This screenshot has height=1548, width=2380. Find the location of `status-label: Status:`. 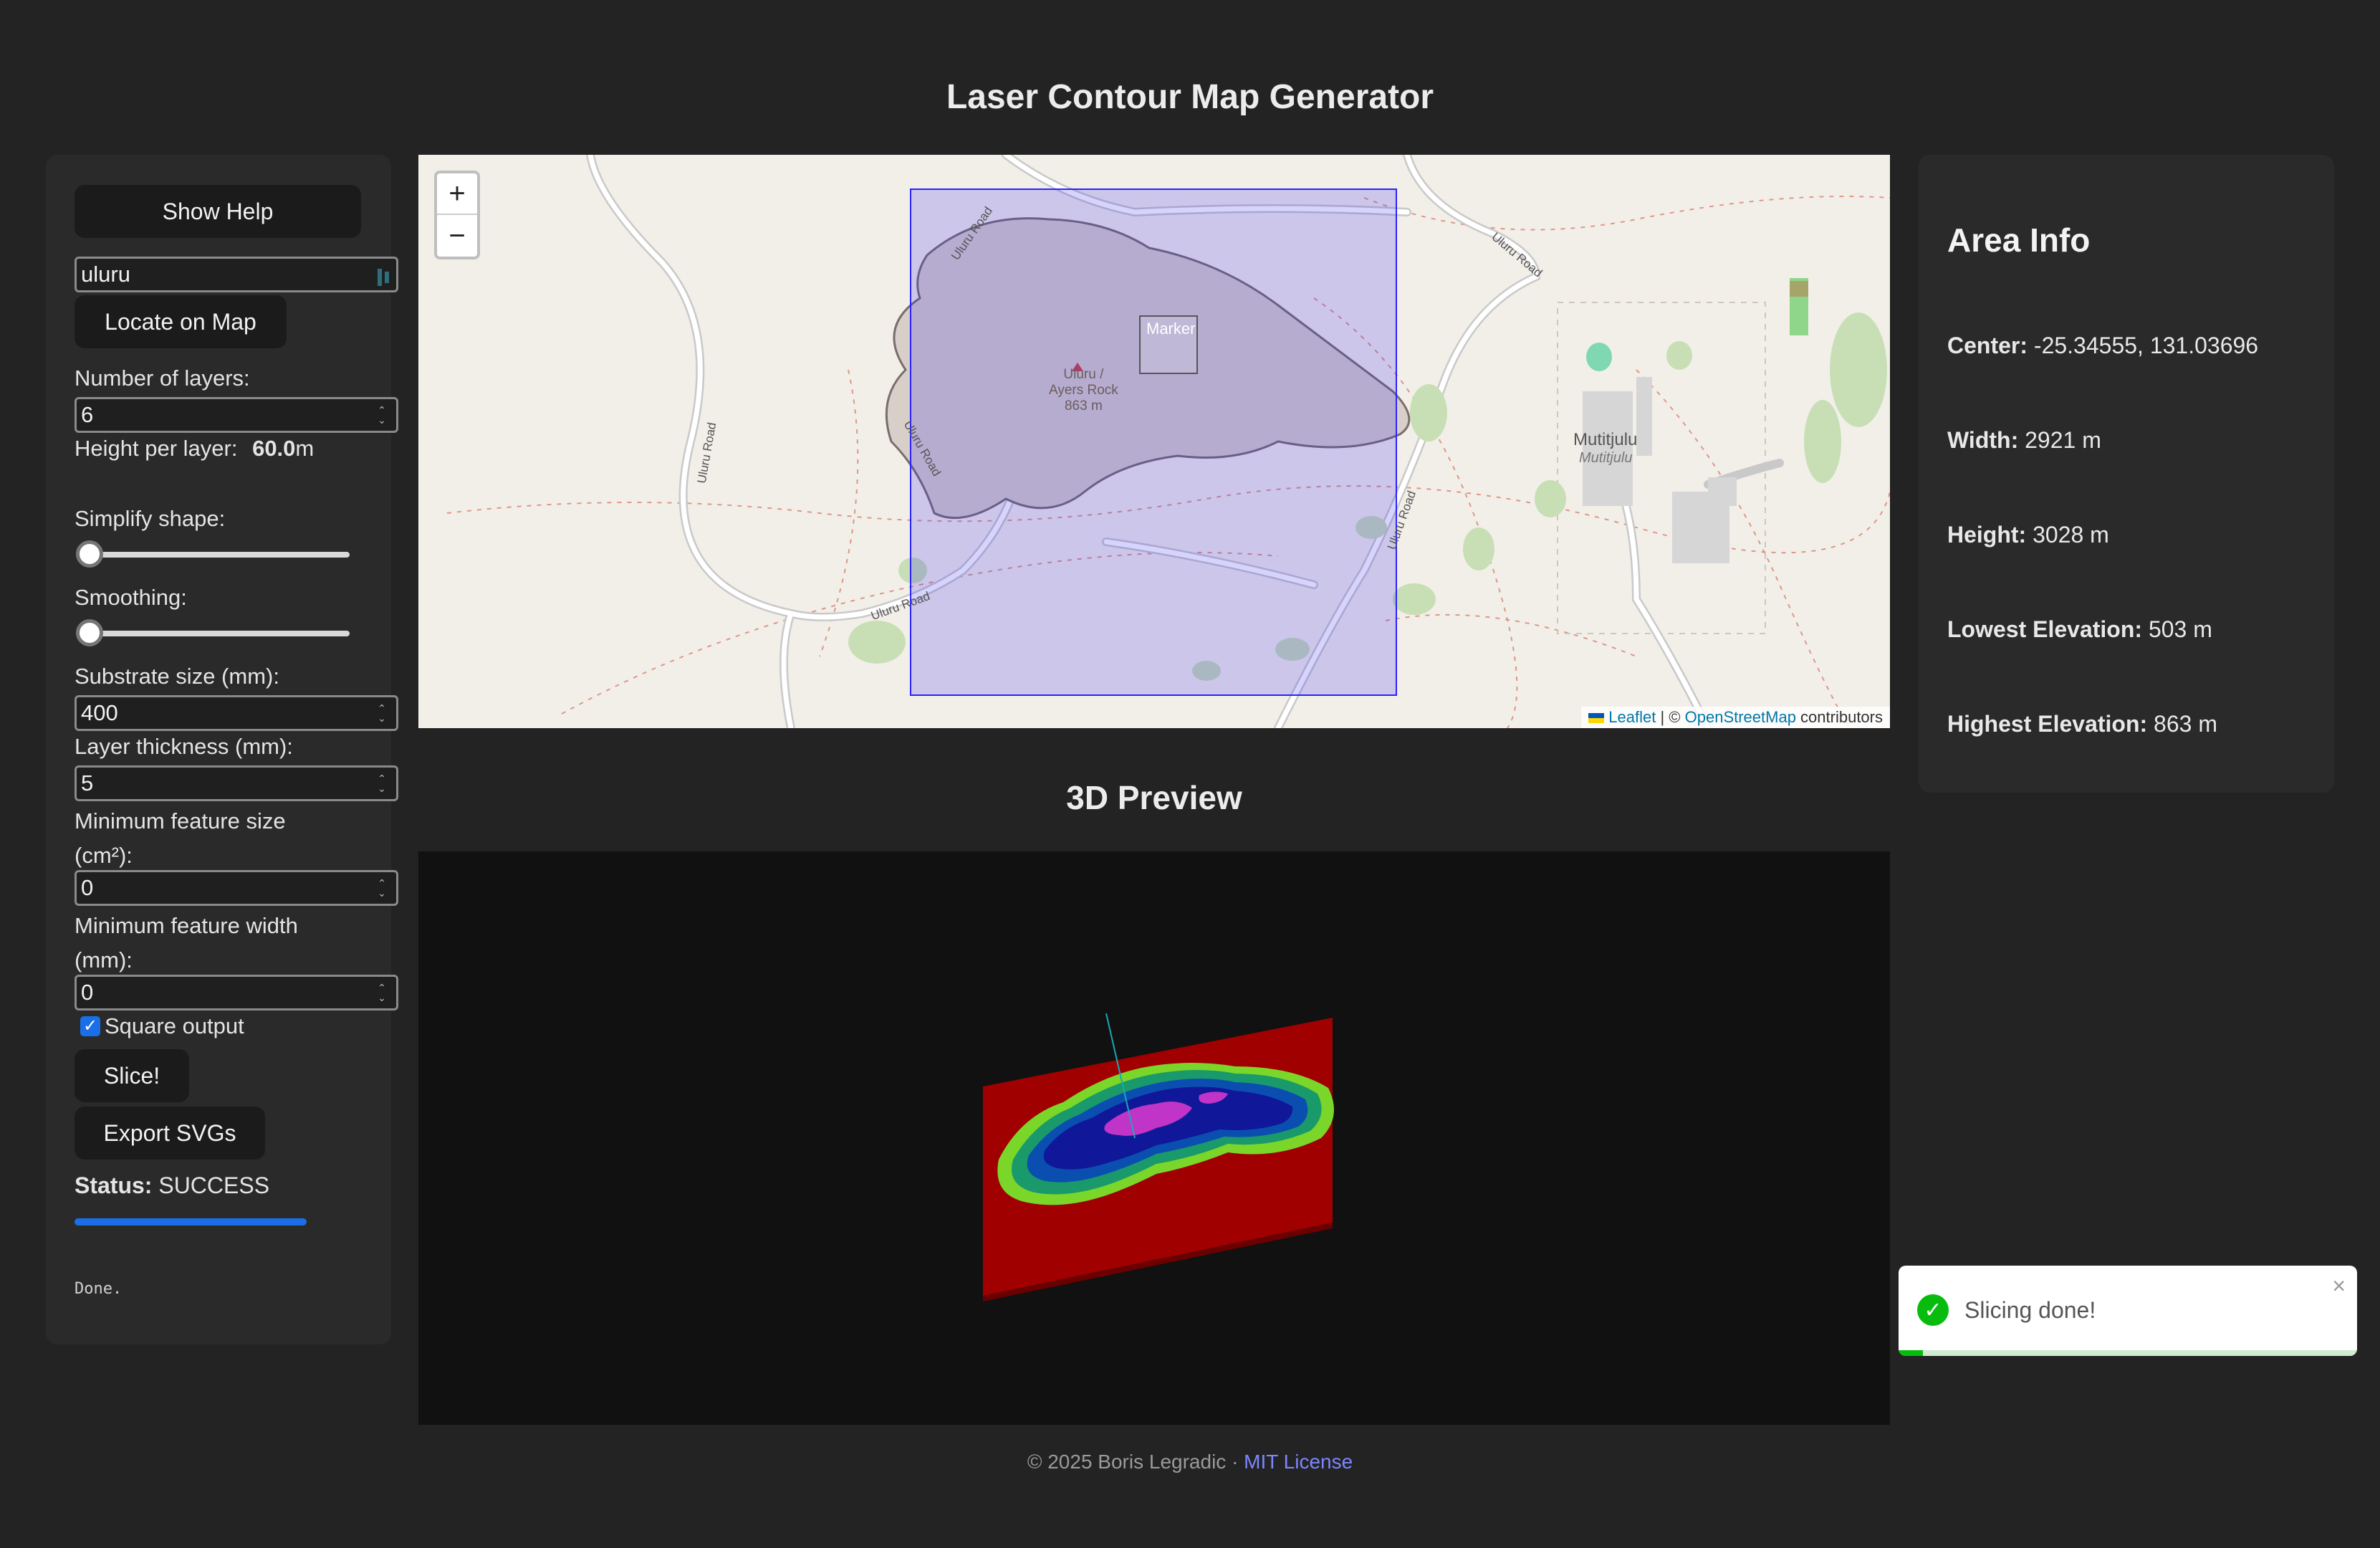

status-label: Status: is located at coordinates (114, 1185).